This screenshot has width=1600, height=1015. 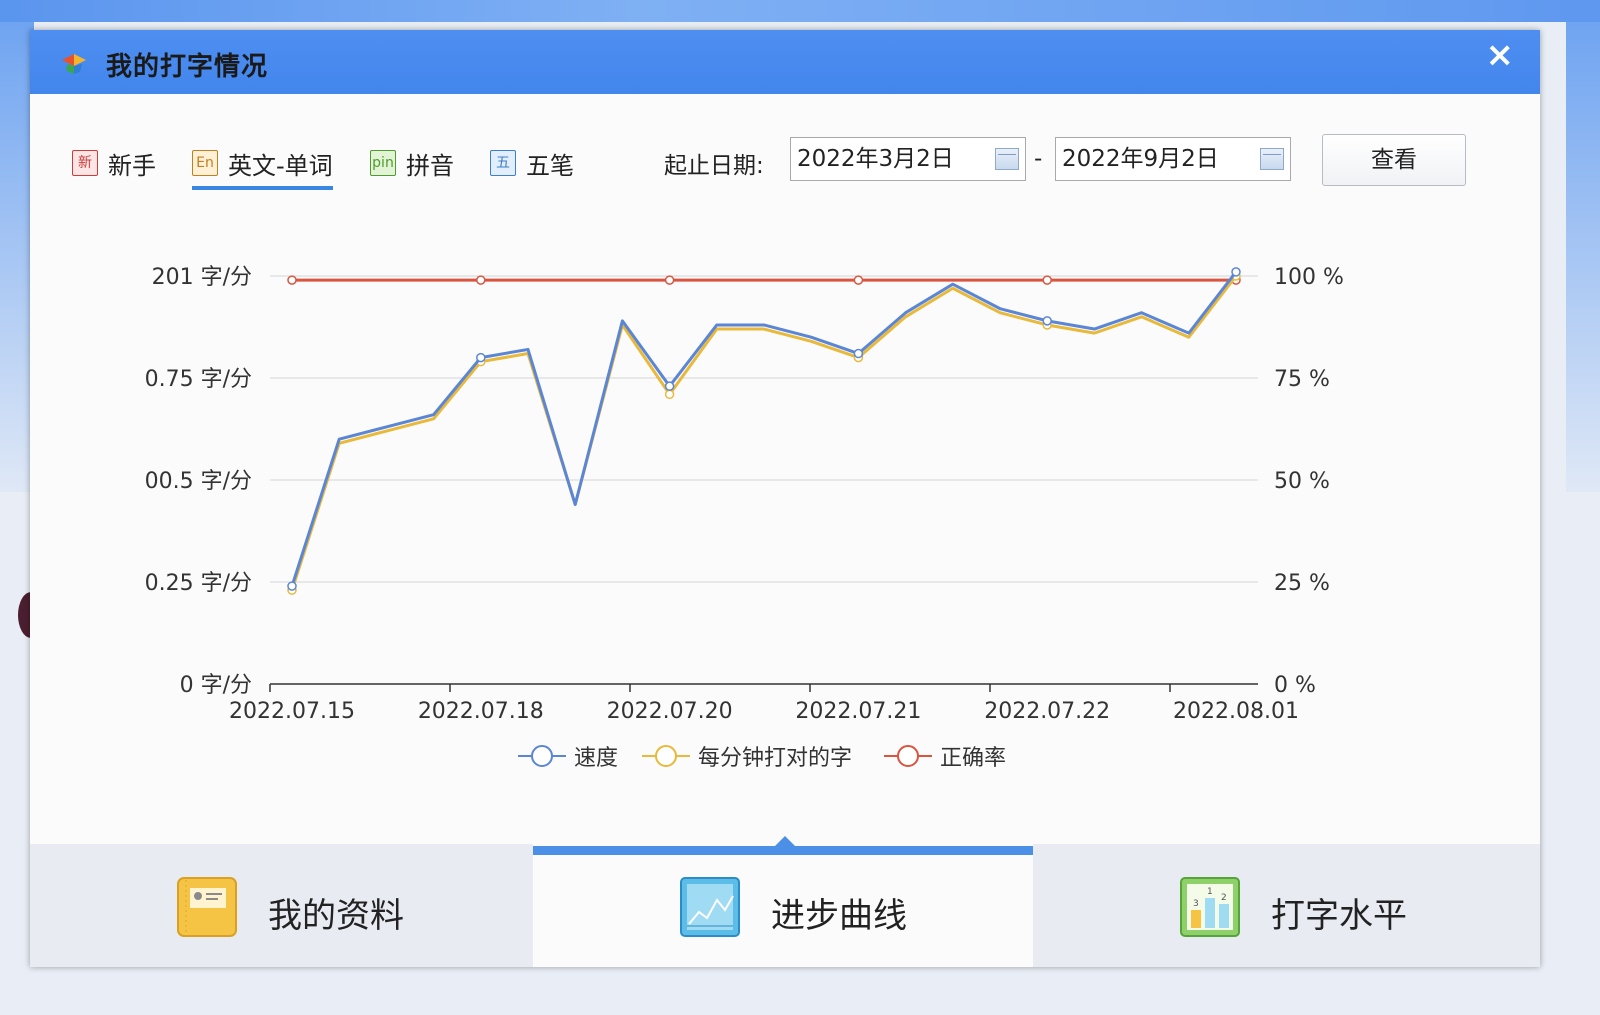 What do you see at coordinates (800, 11) in the screenshot?
I see `background-titlebar` at bounding box center [800, 11].